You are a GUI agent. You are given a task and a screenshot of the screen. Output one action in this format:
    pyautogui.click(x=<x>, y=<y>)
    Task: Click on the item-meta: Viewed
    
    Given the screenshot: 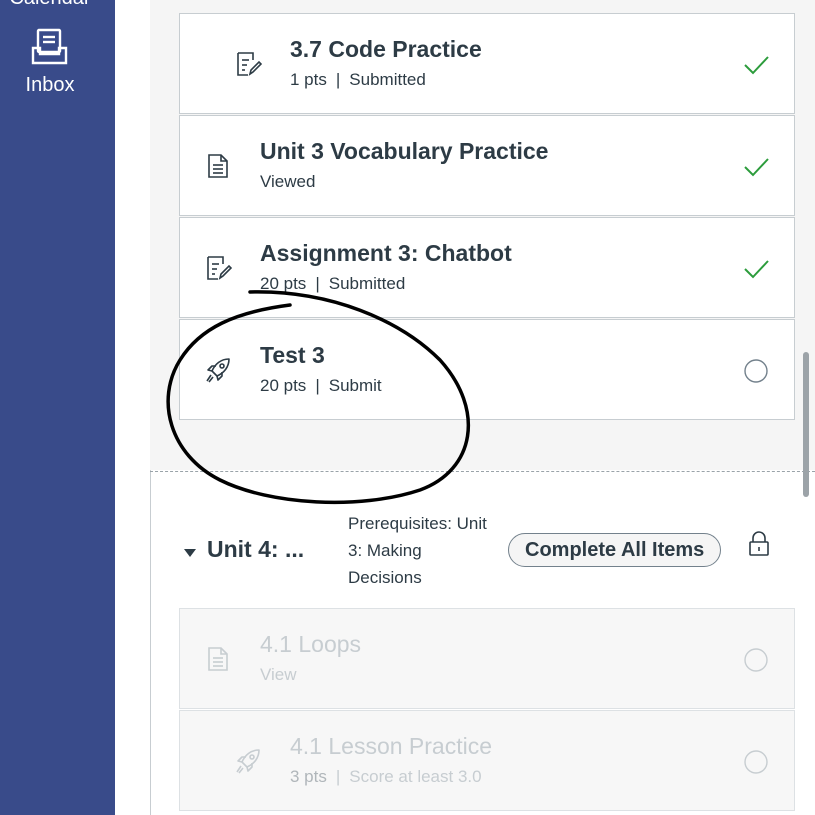 What is the action you would take?
    pyautogui.click(x=287, y=182)
    